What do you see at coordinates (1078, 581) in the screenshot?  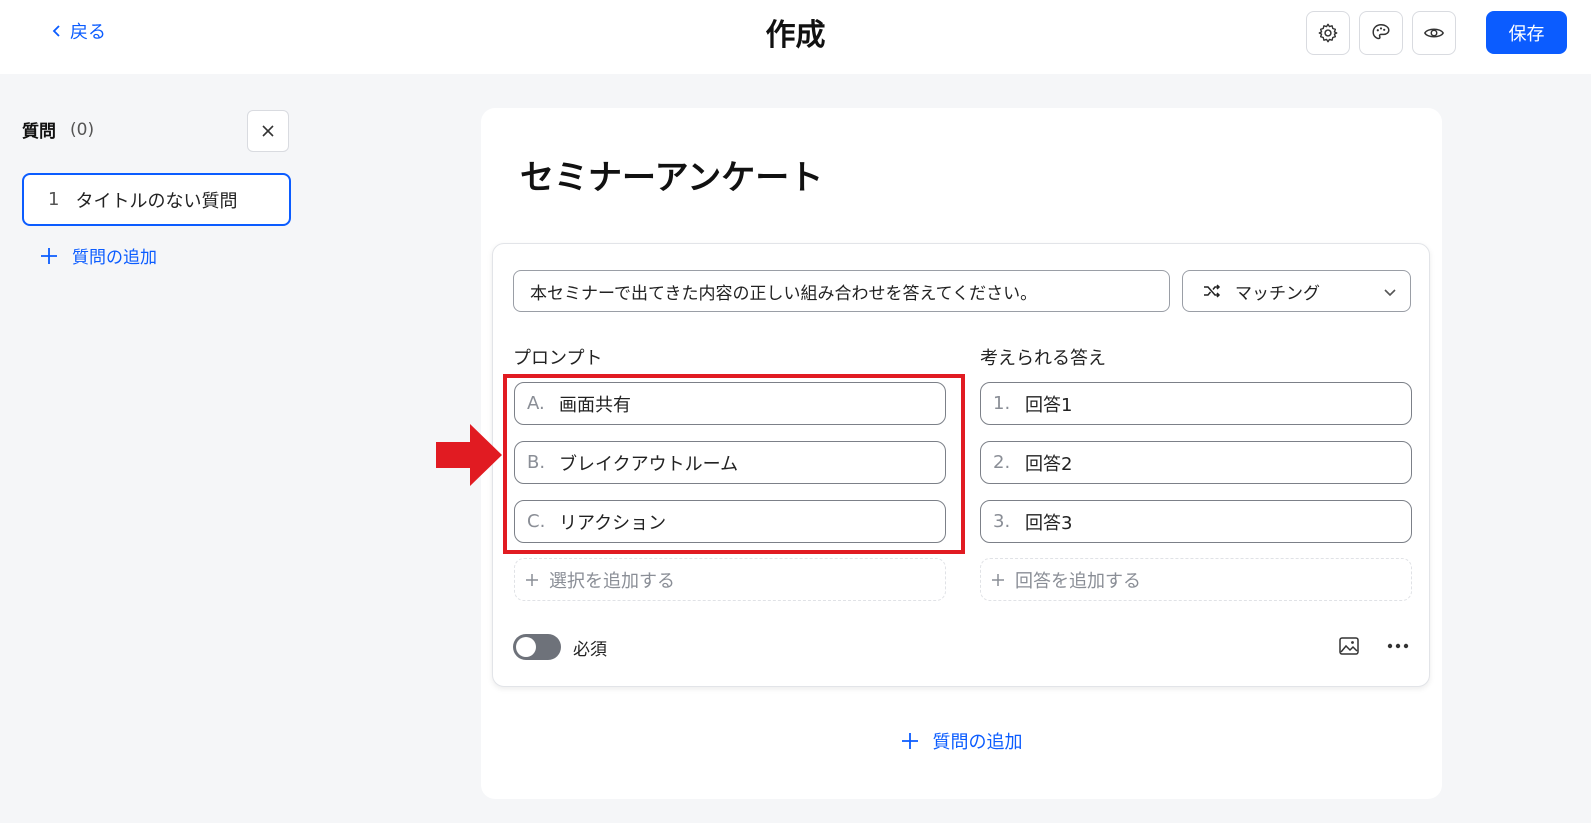 I see `add-answer-label: 回答を追加する` at bounding box center [1078, 581].